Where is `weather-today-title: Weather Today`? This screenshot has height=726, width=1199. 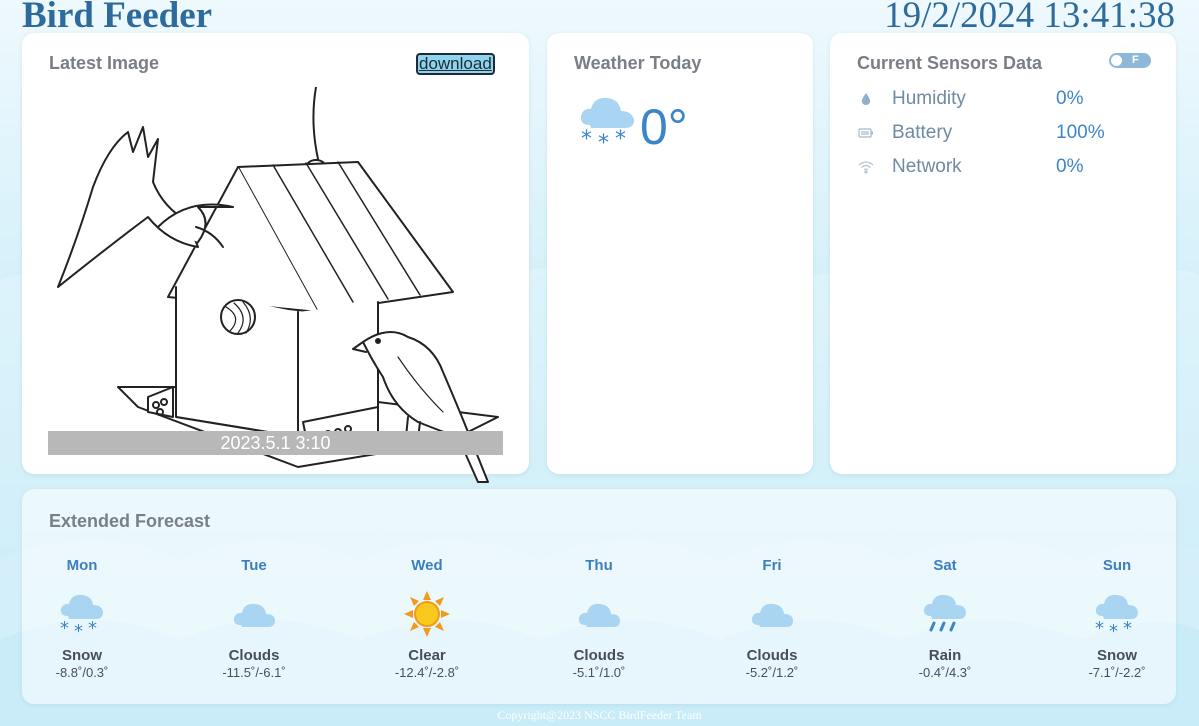
weather-today-title: Weather Today is located at coordinates (638, 63).